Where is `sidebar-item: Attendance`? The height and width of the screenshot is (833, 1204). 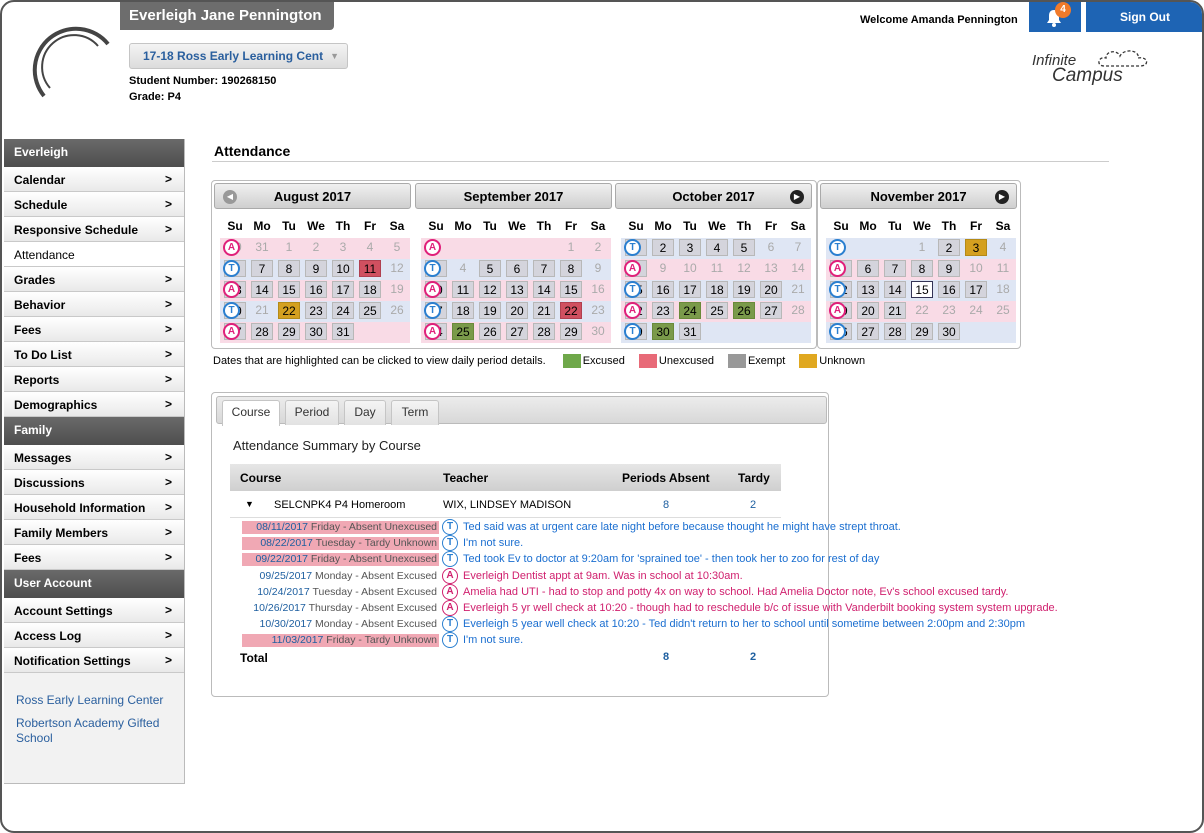 sidebar-item: Attendance is located at coordinates (94, 254).